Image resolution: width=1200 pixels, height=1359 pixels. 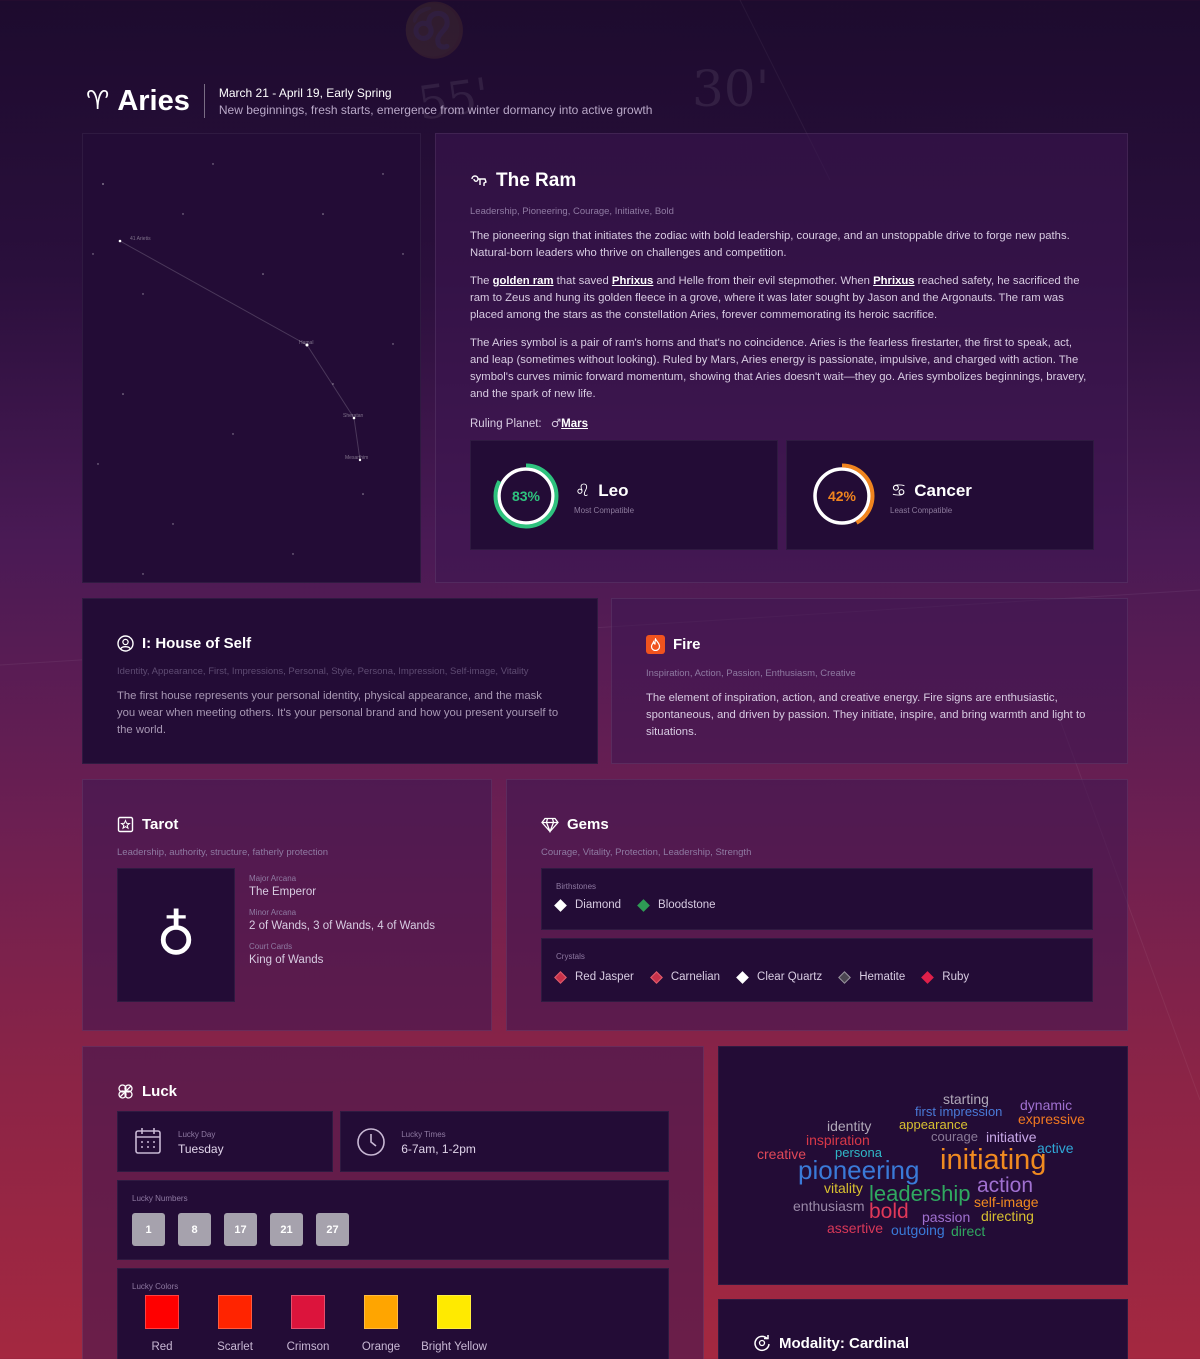 I want to click on gem-item: Hematite, so click(x=872, y=977).